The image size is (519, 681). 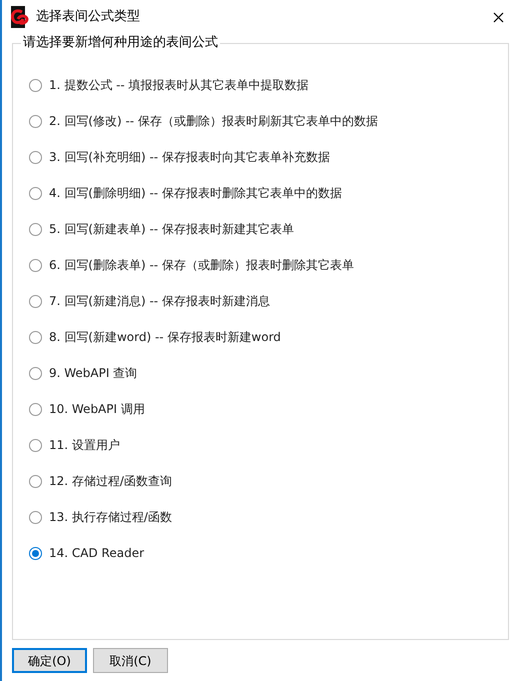 What do you see at coordinates (189, 157) in the screenshot?
I see `option-label: 3. 回写(补充明细) -- 保存报表时向其它表单补充数据` at bounding box center [189, 157].